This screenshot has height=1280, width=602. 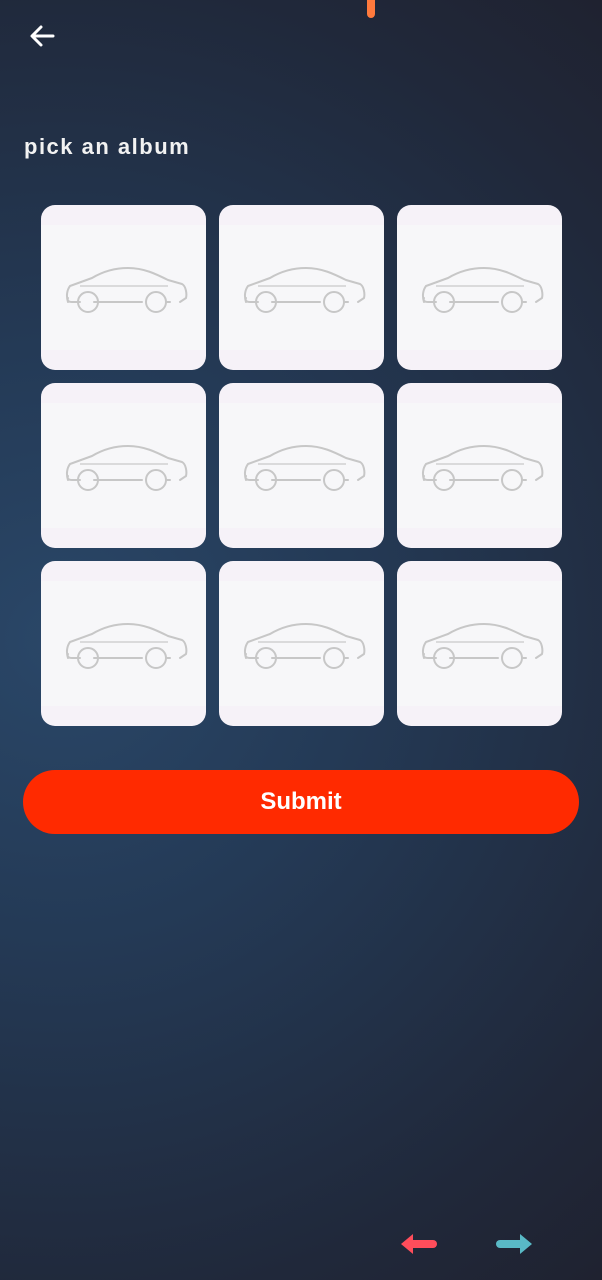 I want to click on next-button, so click(x=516, y=1244).